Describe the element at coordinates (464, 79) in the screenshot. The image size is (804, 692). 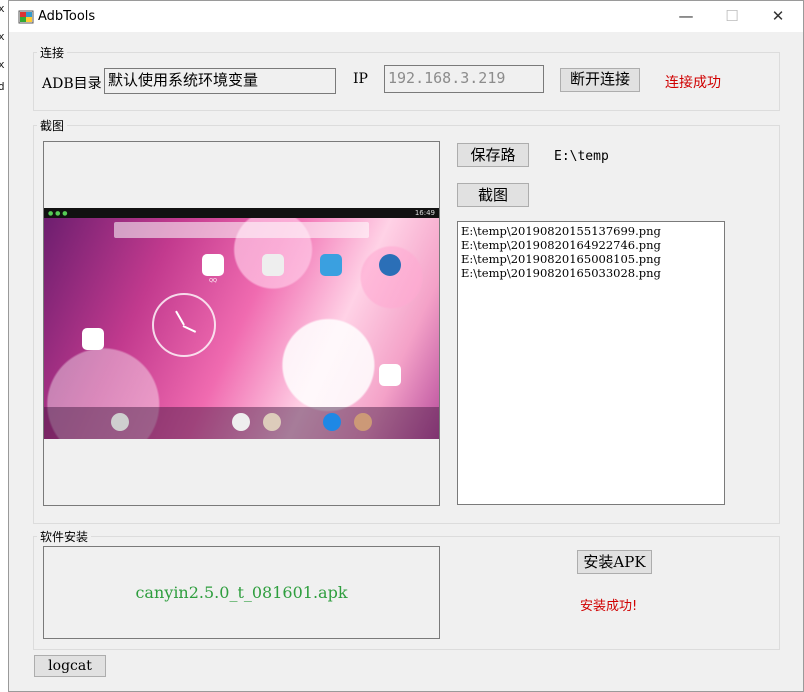
I see `ip-field: 192.168.3.219` at that location.